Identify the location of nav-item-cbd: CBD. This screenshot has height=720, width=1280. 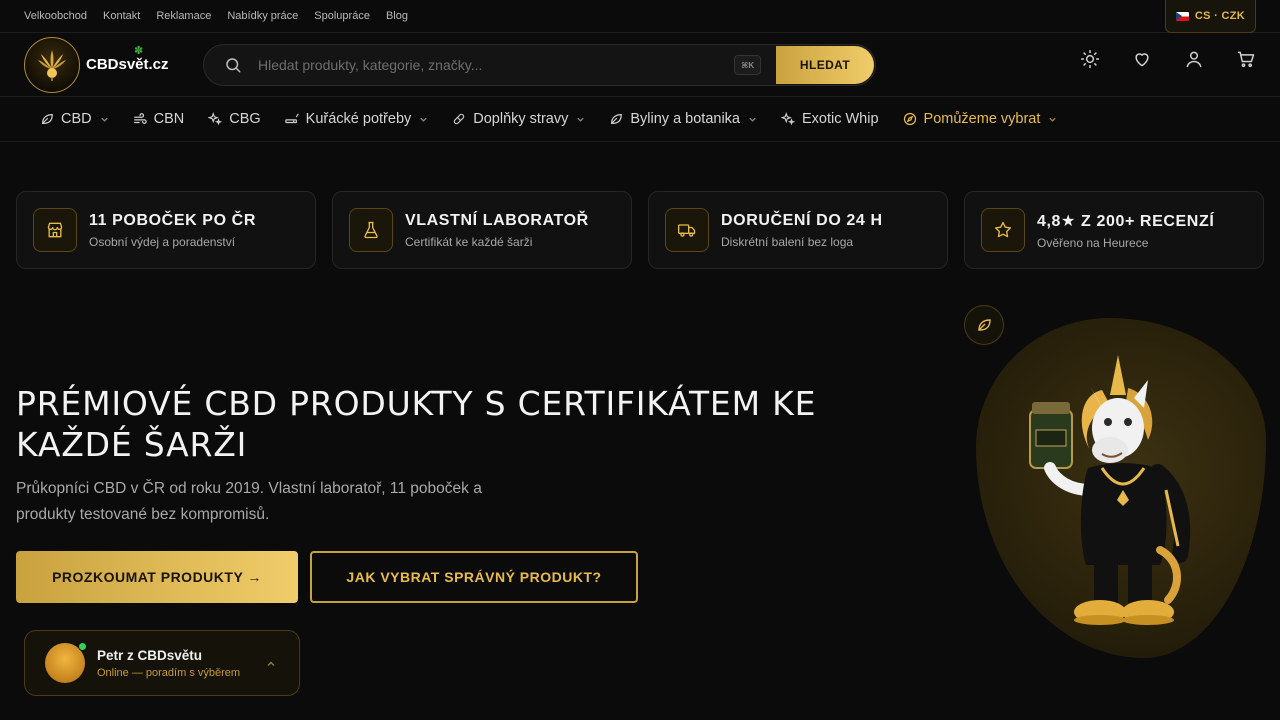
(74, 119).